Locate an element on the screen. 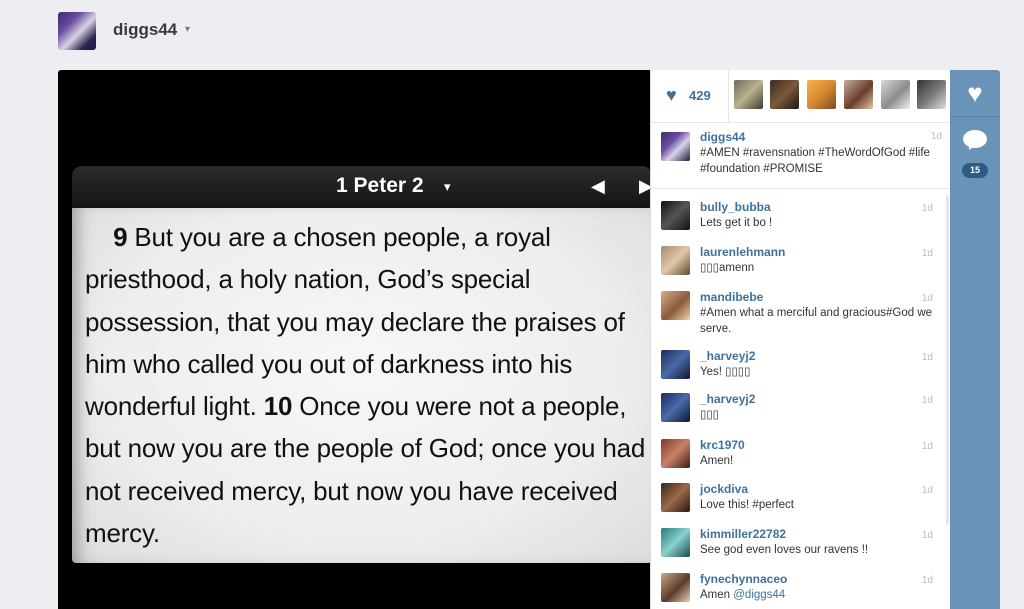 Image resolution: width=1024 pixels, height=609 pixels. comment-button is located at coordinates (975, 139).